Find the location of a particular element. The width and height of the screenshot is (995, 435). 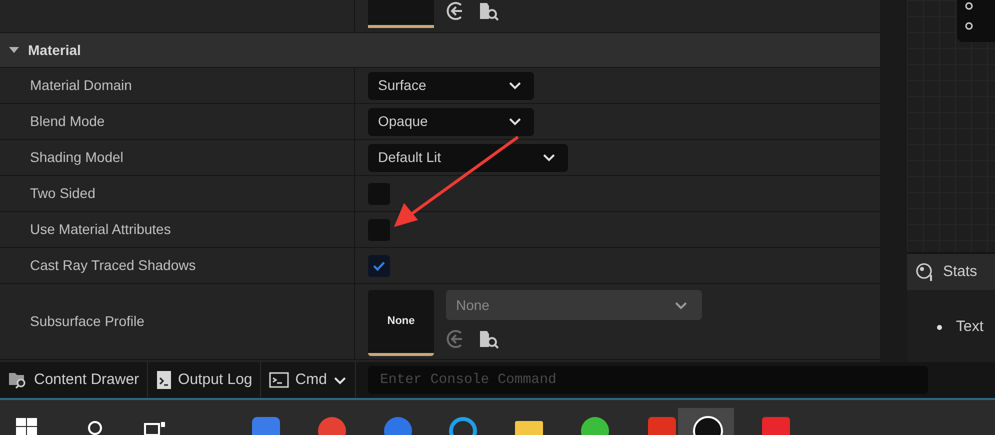

stats-tab: Stats is located at coordinates (951, 272).